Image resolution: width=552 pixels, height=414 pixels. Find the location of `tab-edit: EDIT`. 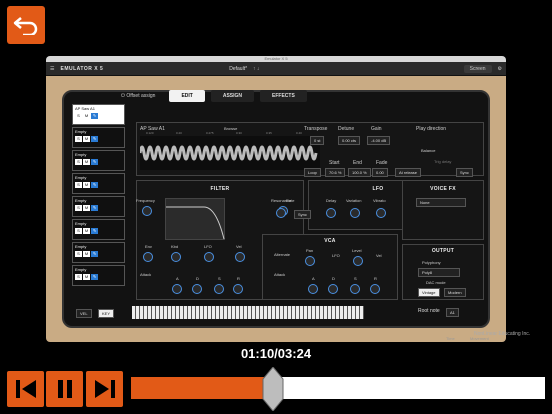

tab-edit: EDIT is located at coordinates (187, 96).